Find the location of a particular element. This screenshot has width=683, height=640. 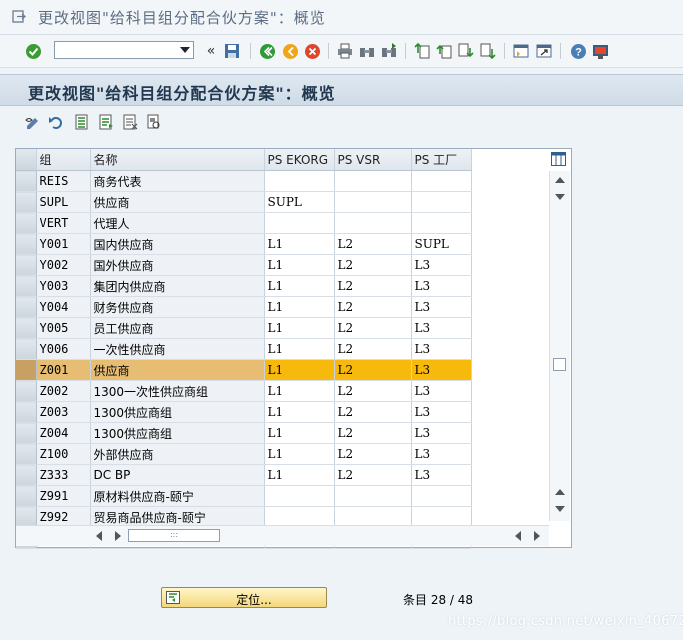

table-row: Y003 集团内供应商 L1 L2 L3 is located at coordinates (244, 286).